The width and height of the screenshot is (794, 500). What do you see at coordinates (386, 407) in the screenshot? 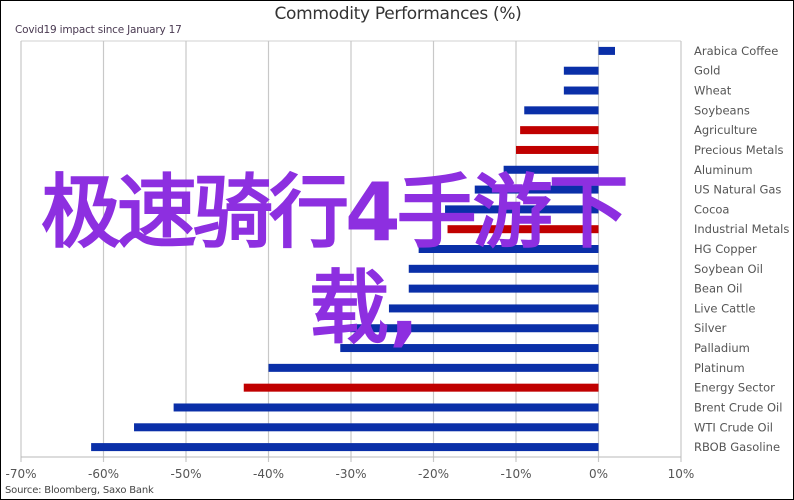
I see `bar-brent-crude-oil` at bounding box center [386, 407].